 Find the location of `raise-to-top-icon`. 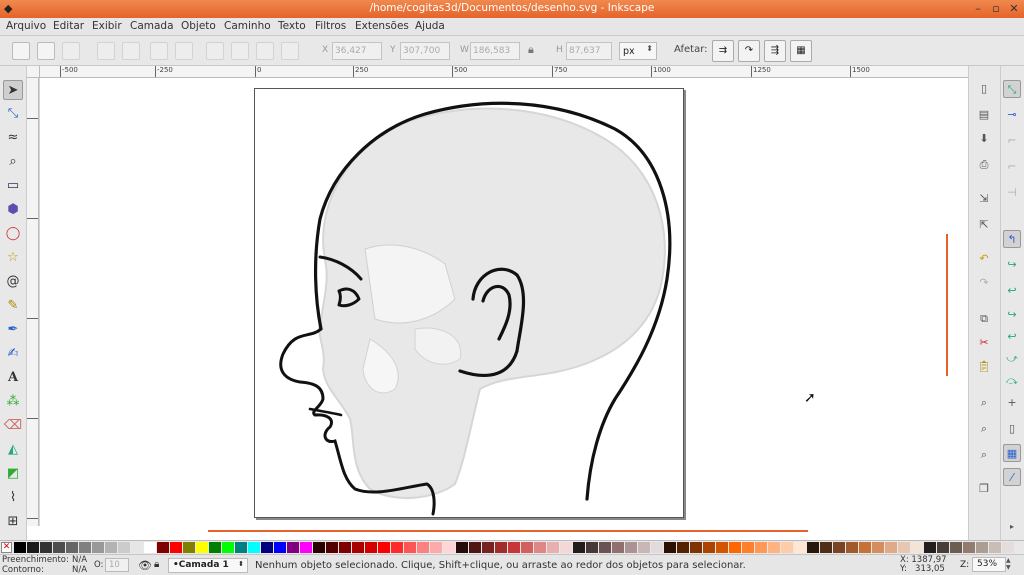

raise-to-top-icon is located at coordinates (215, 51).